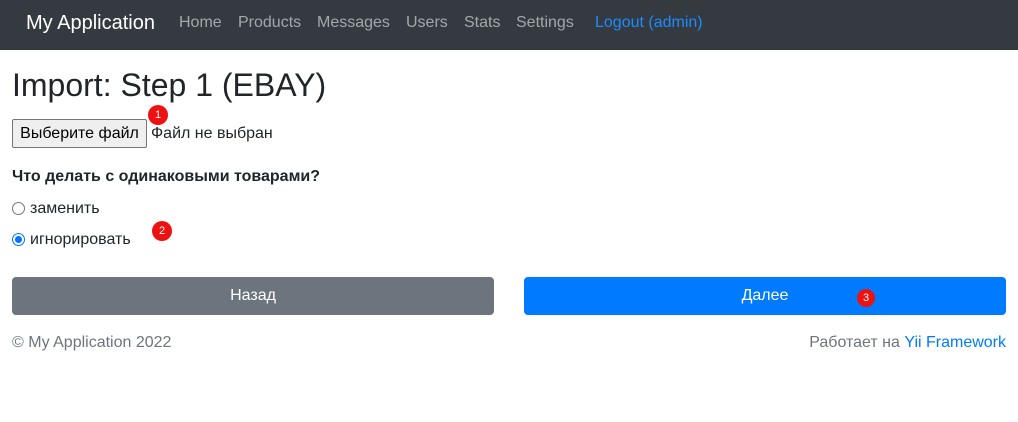 The height and width of the screenshot is (422, 1018). What do you see at coordinates (253, 296) in the screenshot?
I see `back-button: Назад` at bounding box center [253, 296].